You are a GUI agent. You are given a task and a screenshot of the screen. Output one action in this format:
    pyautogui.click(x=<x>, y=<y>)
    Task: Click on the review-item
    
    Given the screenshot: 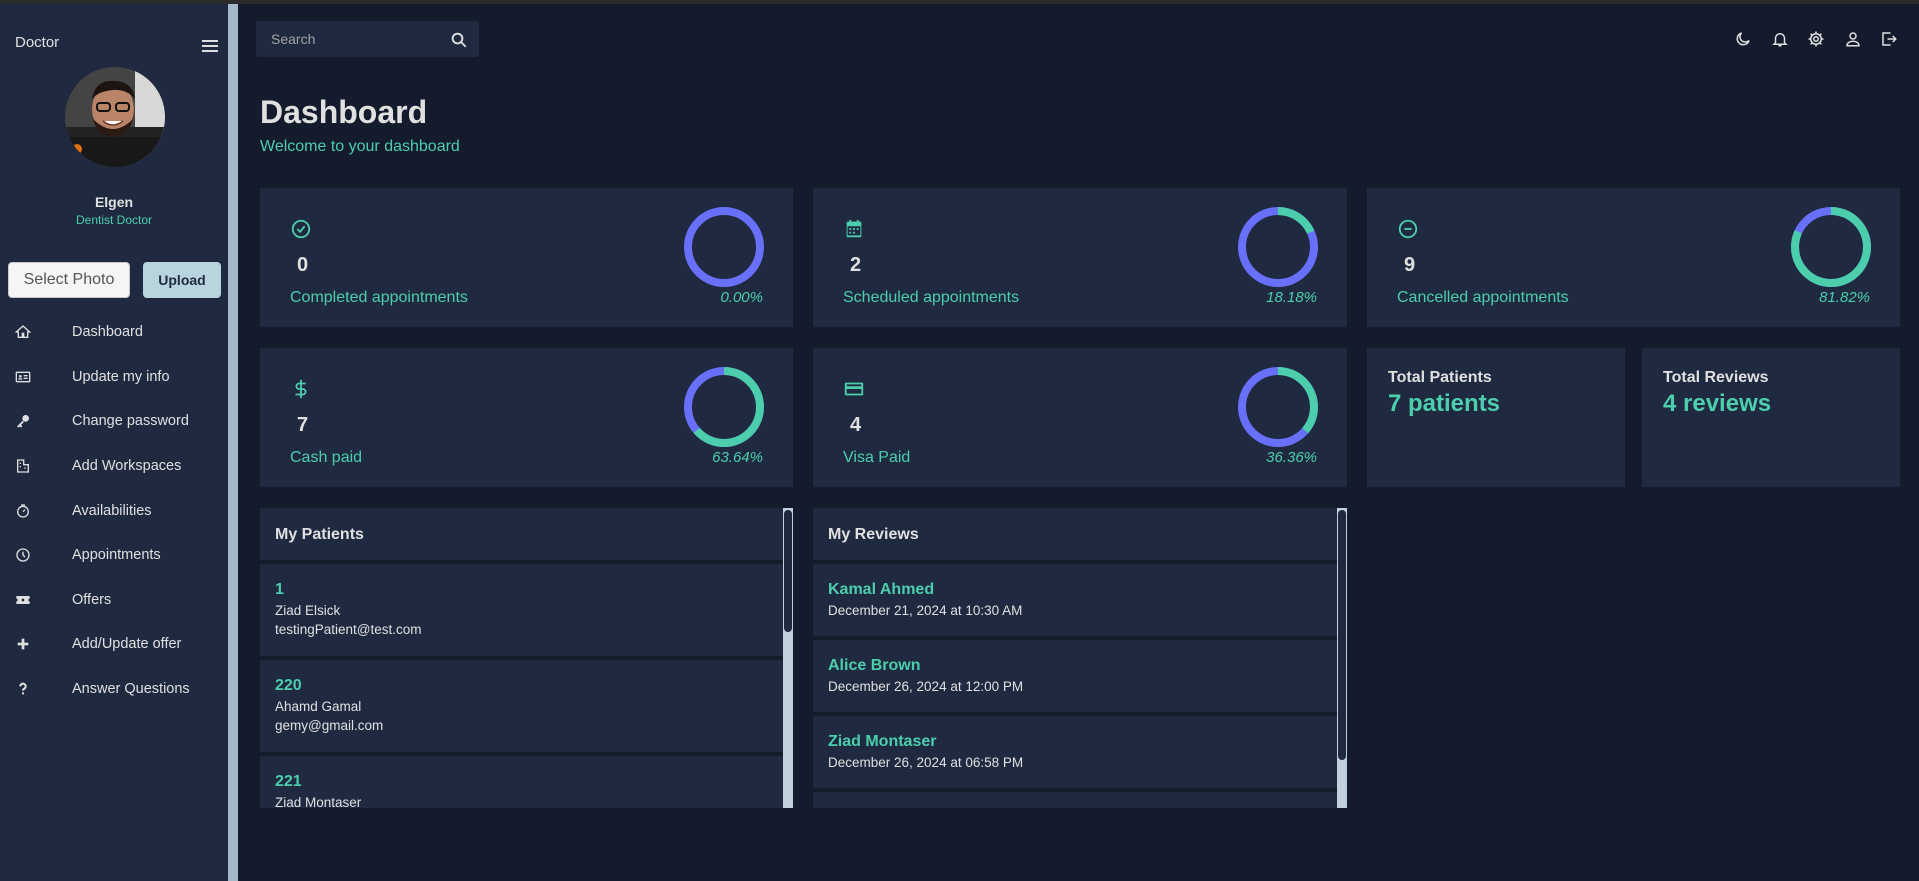 What is the action you would take?
    pyautogui.click(x=1080, y=800)
    